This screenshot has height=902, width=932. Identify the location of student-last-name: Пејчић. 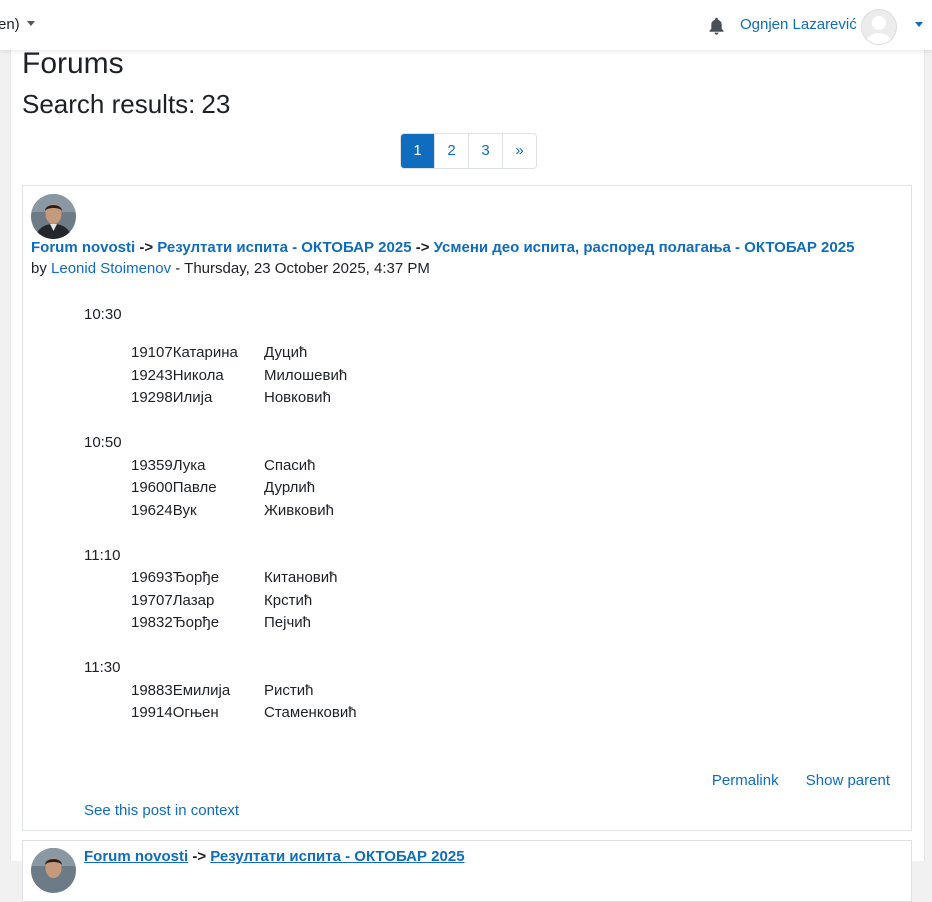
(287, 622).